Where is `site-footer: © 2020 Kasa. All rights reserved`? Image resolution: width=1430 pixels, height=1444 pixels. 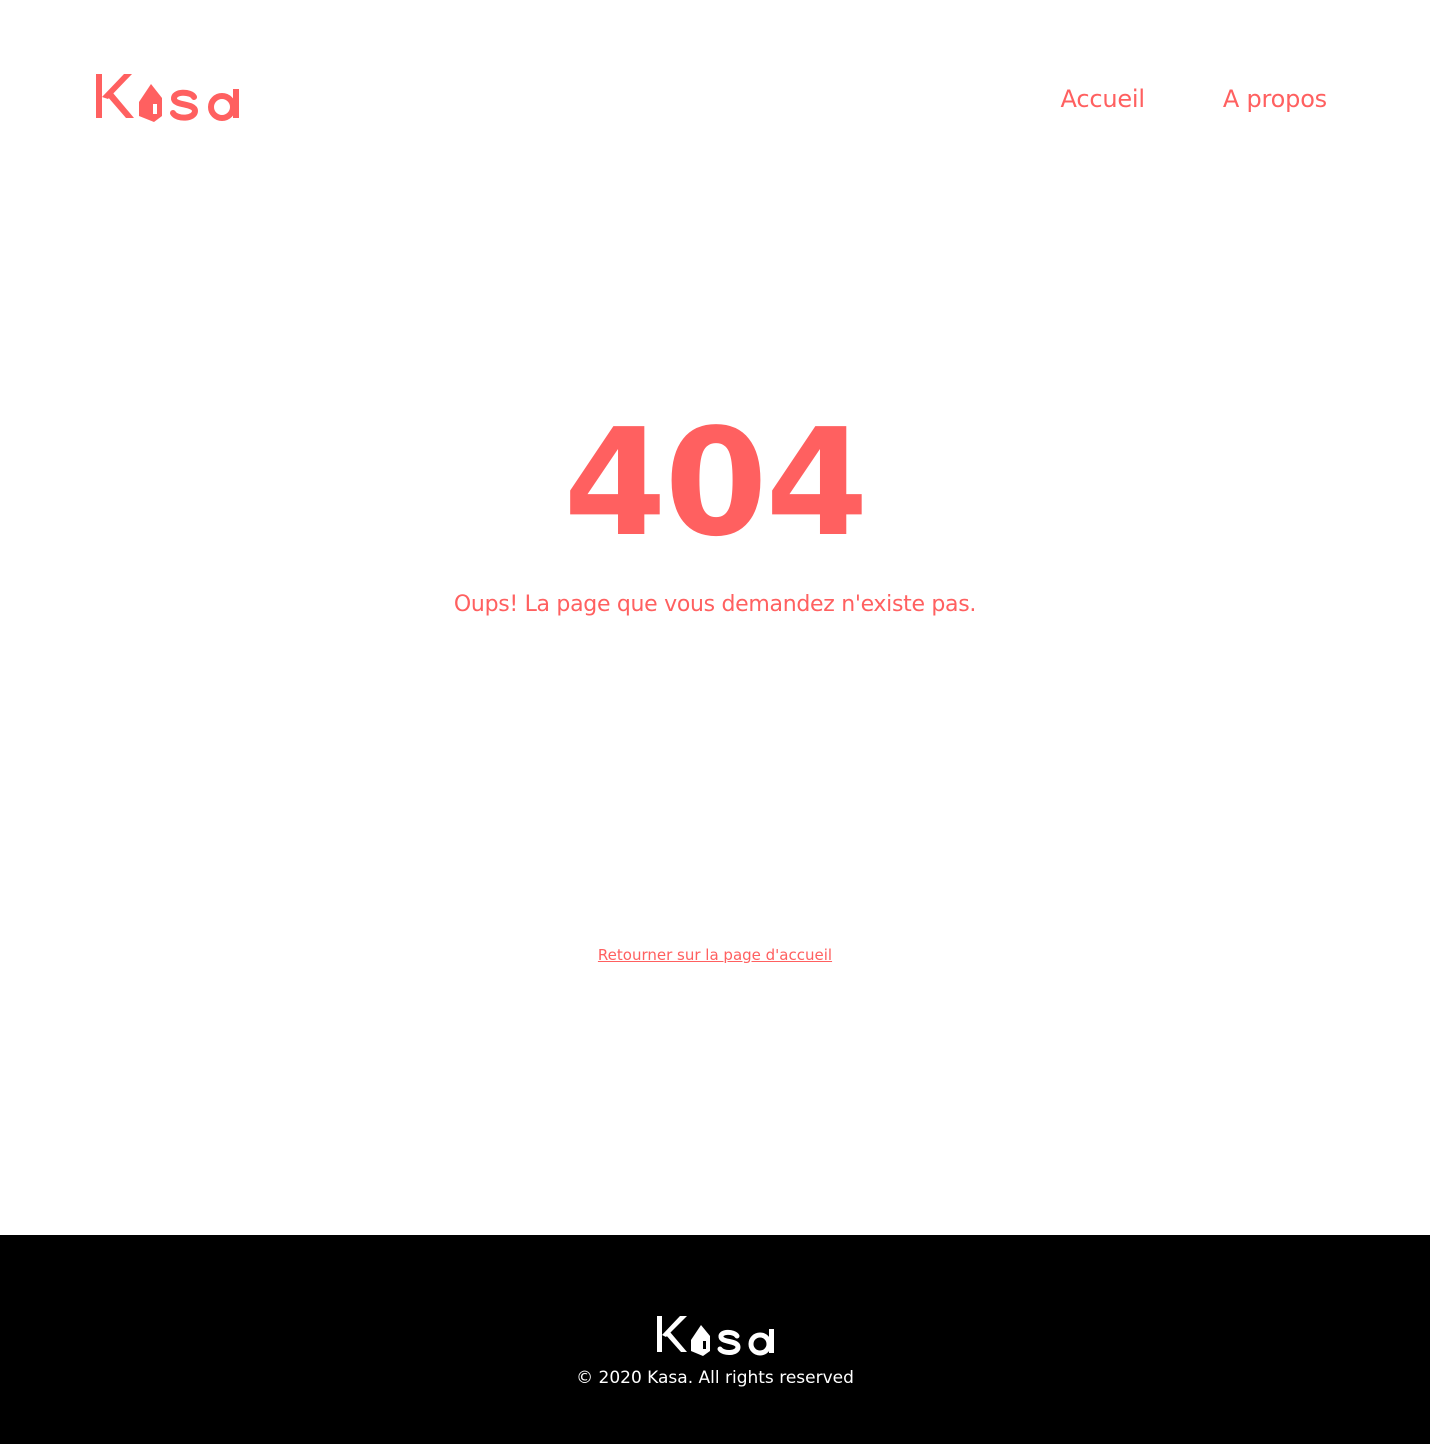
site-footer: © 2020 Kasa. All rights reserved is located at coordinates (715, 1339).